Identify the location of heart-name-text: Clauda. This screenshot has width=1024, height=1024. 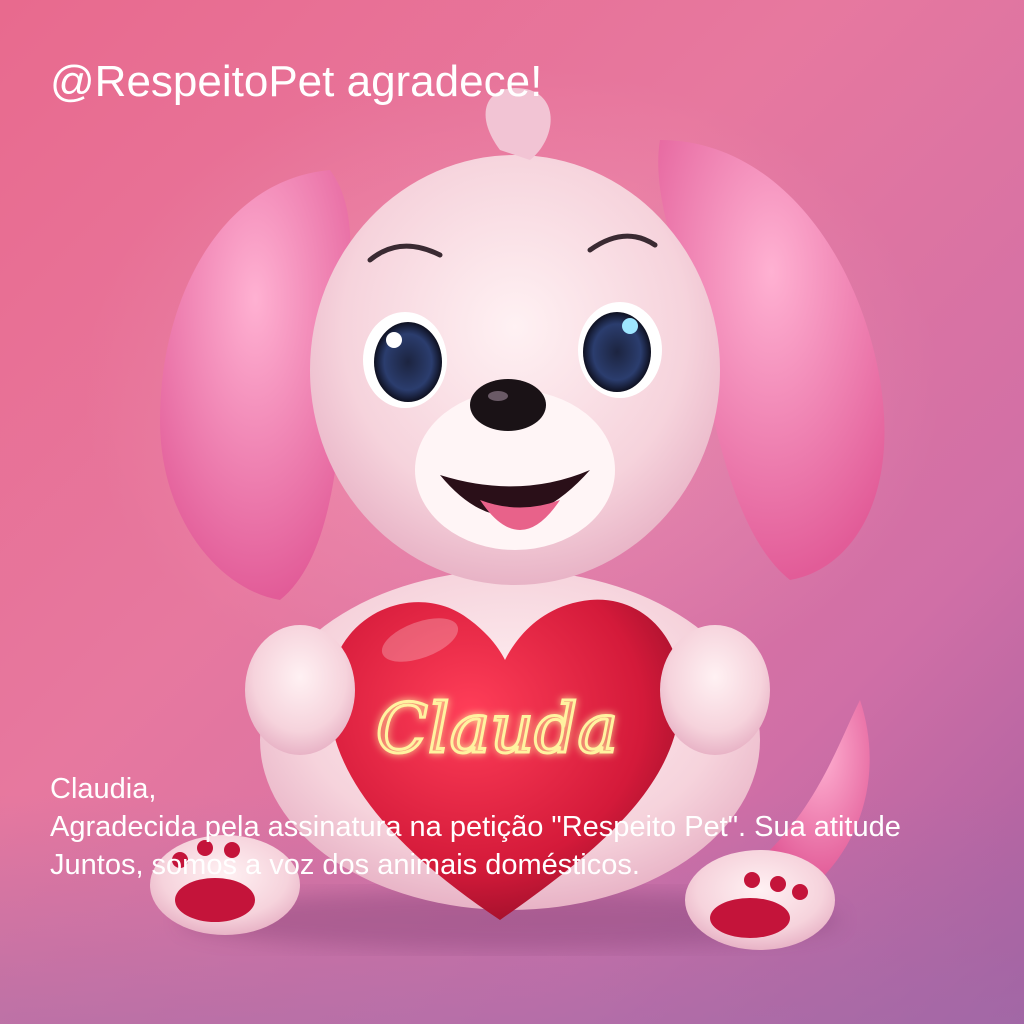
(497, 729).